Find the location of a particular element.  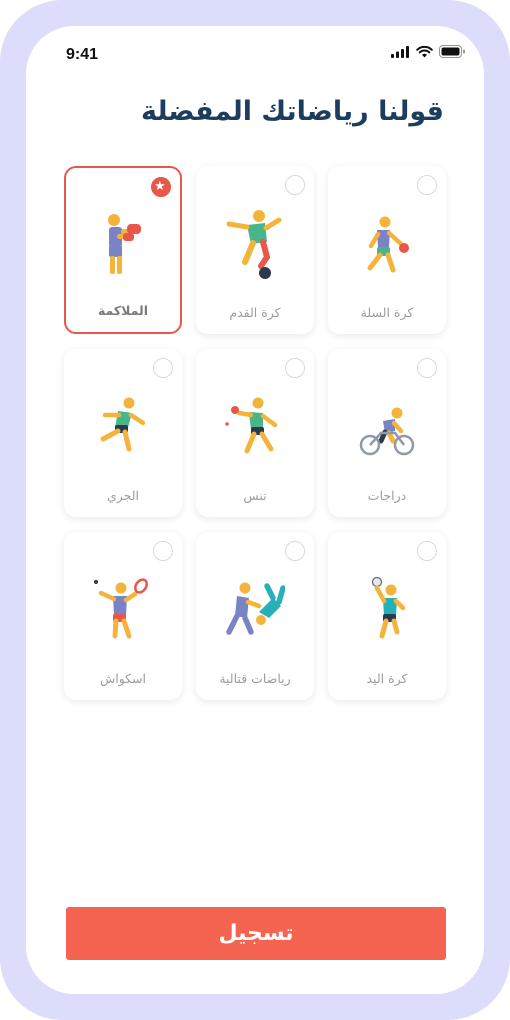

sport-label: اسكواش is located at coordinates (123, 678).